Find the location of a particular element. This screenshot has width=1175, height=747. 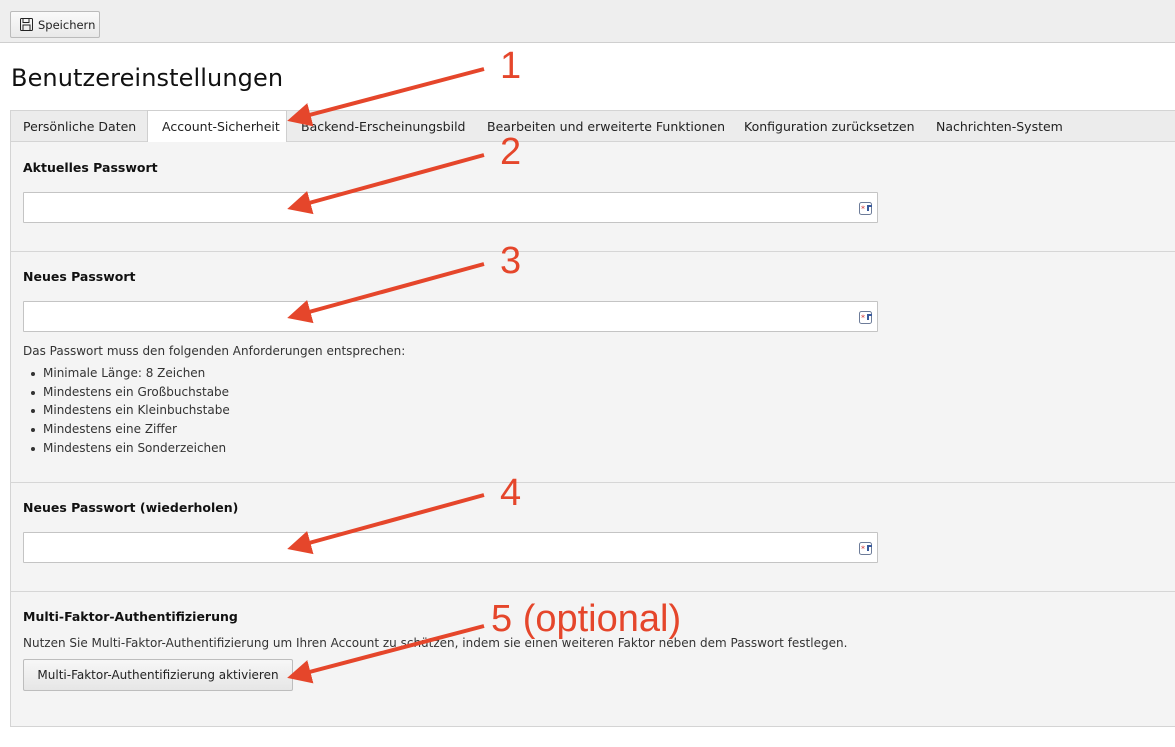

floppy-disk-icon is located at coordinates (26, 24).